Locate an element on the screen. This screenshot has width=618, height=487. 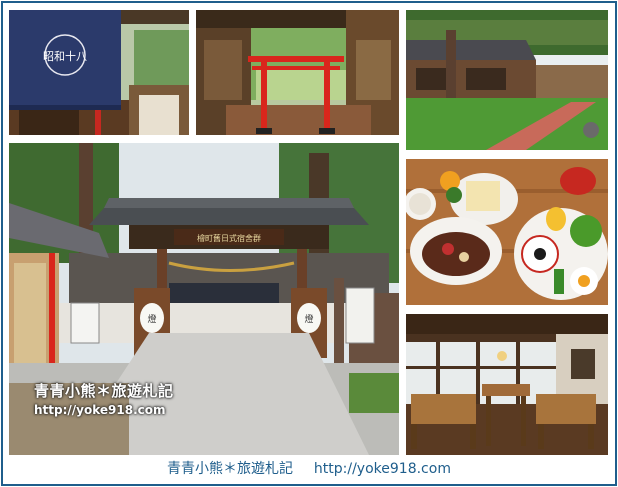
lantern-text-right: 燈 is located at coordinates (308, 319).